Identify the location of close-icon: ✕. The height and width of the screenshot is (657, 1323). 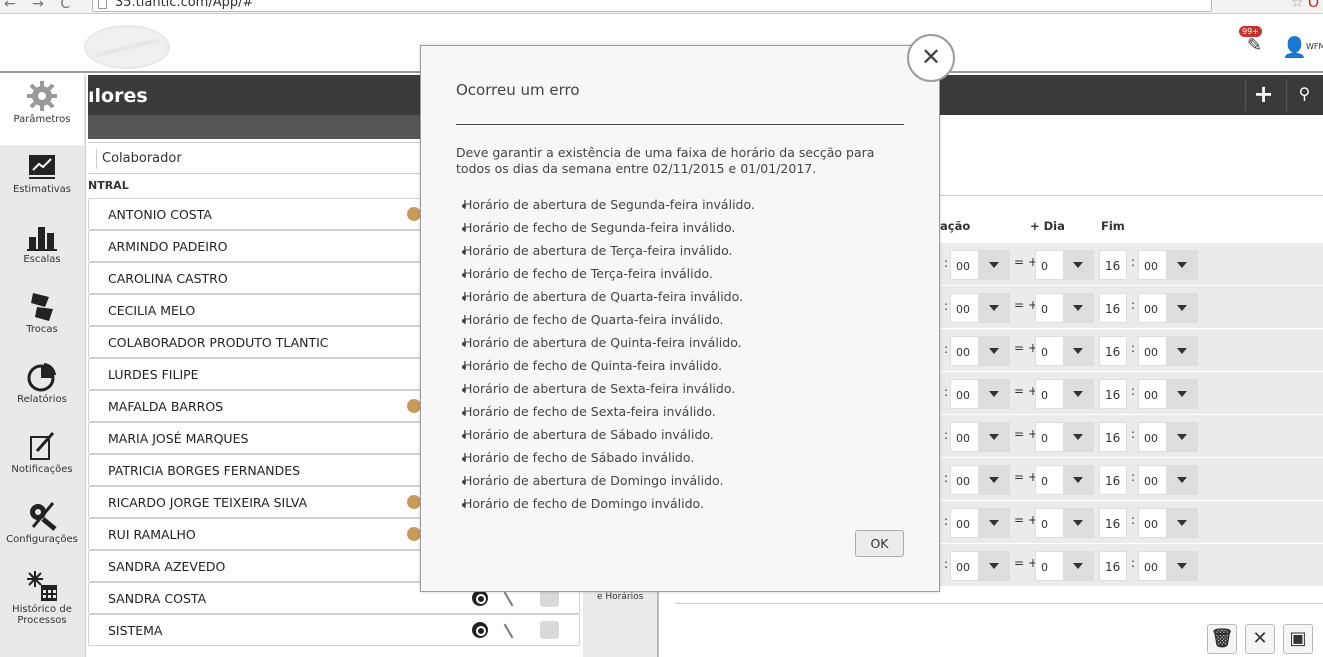
(931, 58).